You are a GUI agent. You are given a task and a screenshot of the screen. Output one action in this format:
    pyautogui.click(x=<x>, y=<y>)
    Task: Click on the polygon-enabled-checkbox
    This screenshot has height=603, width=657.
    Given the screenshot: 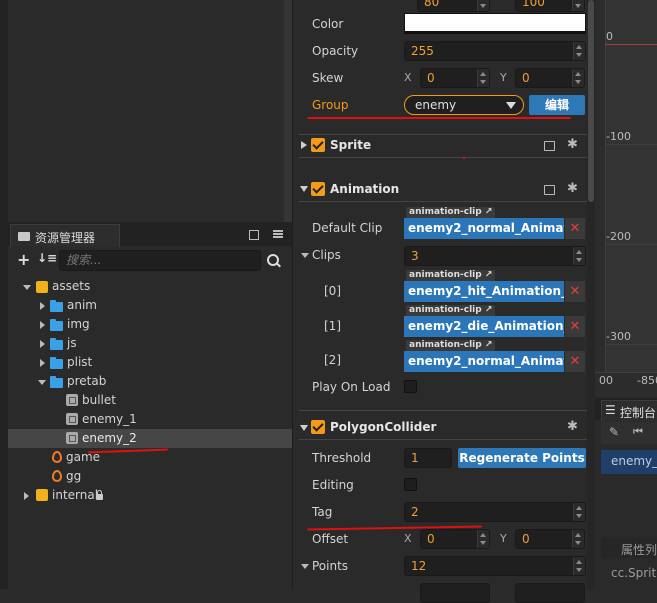 What is the action you would take?
    pyautogui.click(x=318, y=427)
    